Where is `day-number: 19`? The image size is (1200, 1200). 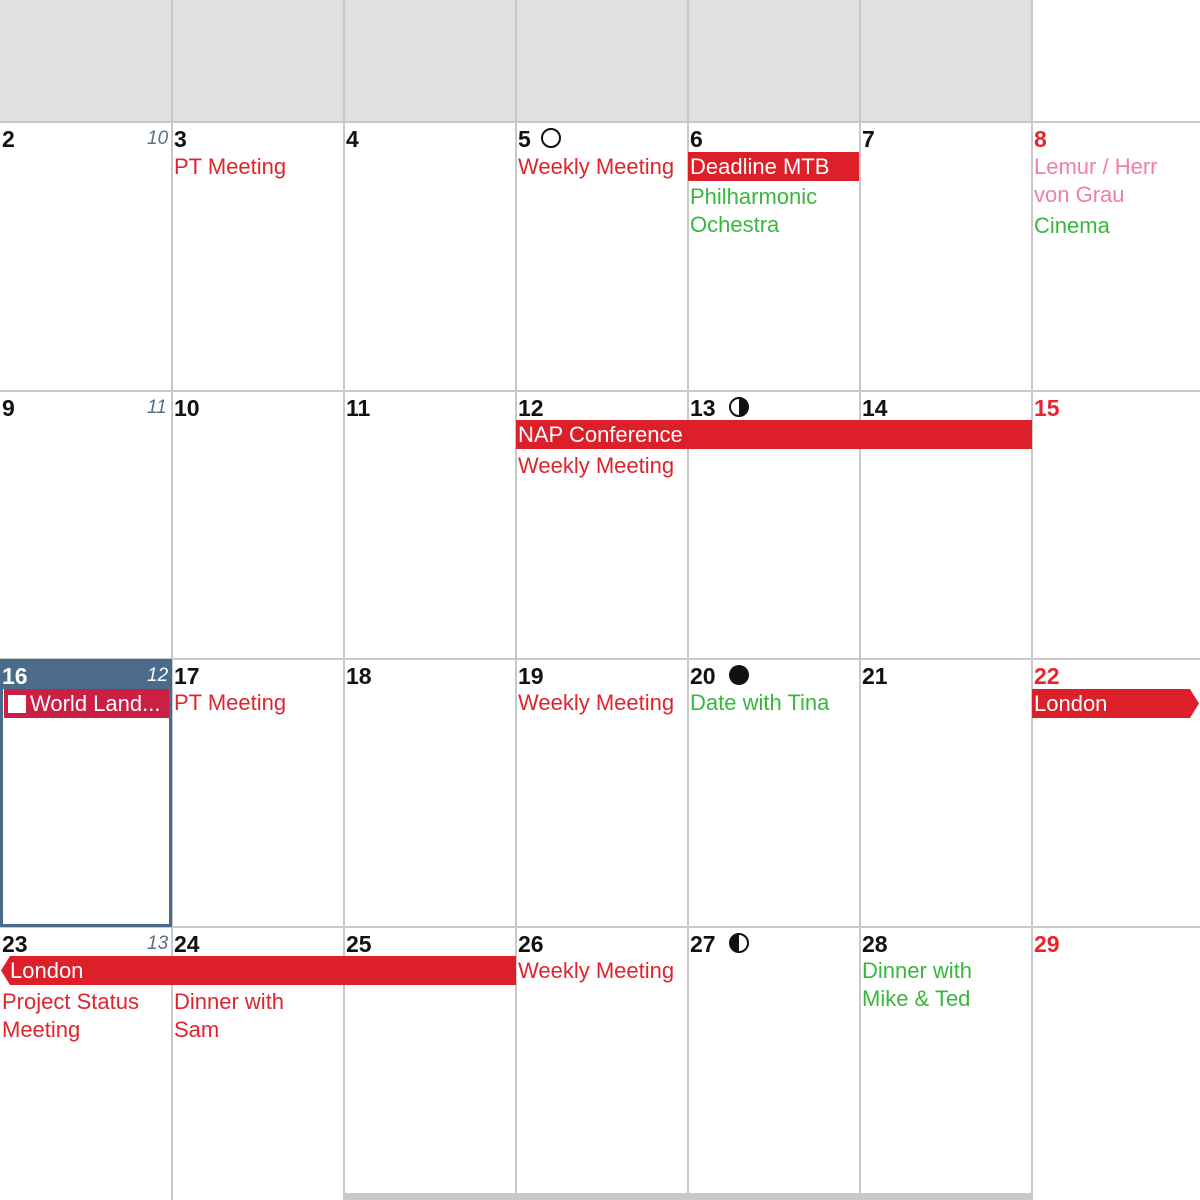 day-number: 19 is located at coordinates (531, 676).